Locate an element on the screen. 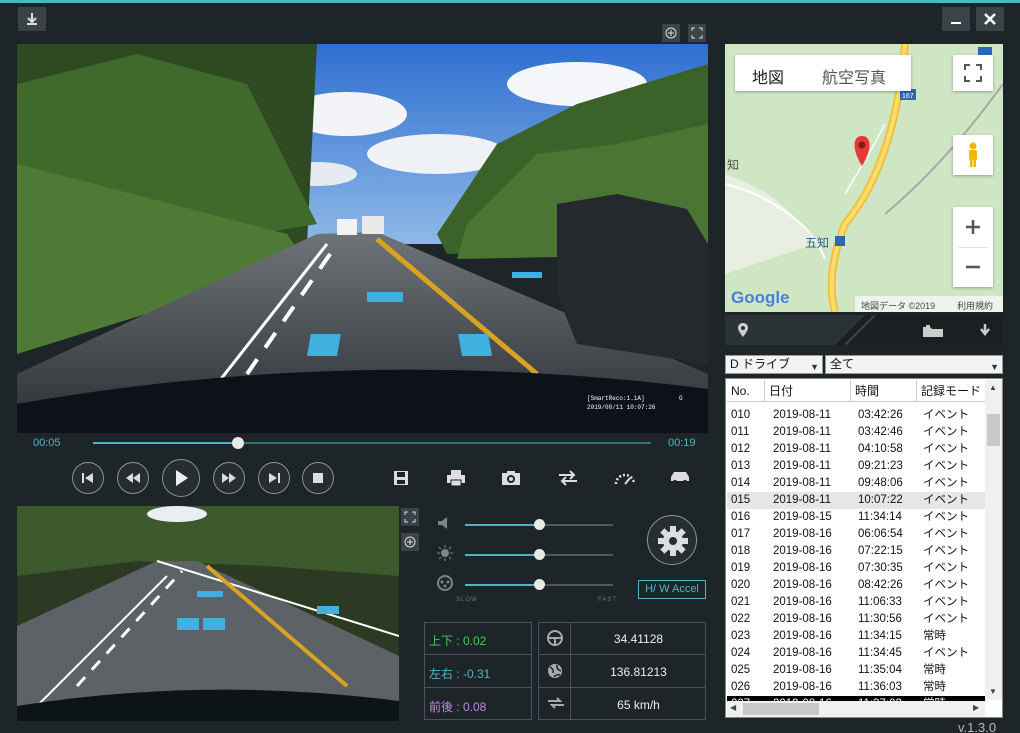  speedometer-icon is located at coordinates (625, 478).